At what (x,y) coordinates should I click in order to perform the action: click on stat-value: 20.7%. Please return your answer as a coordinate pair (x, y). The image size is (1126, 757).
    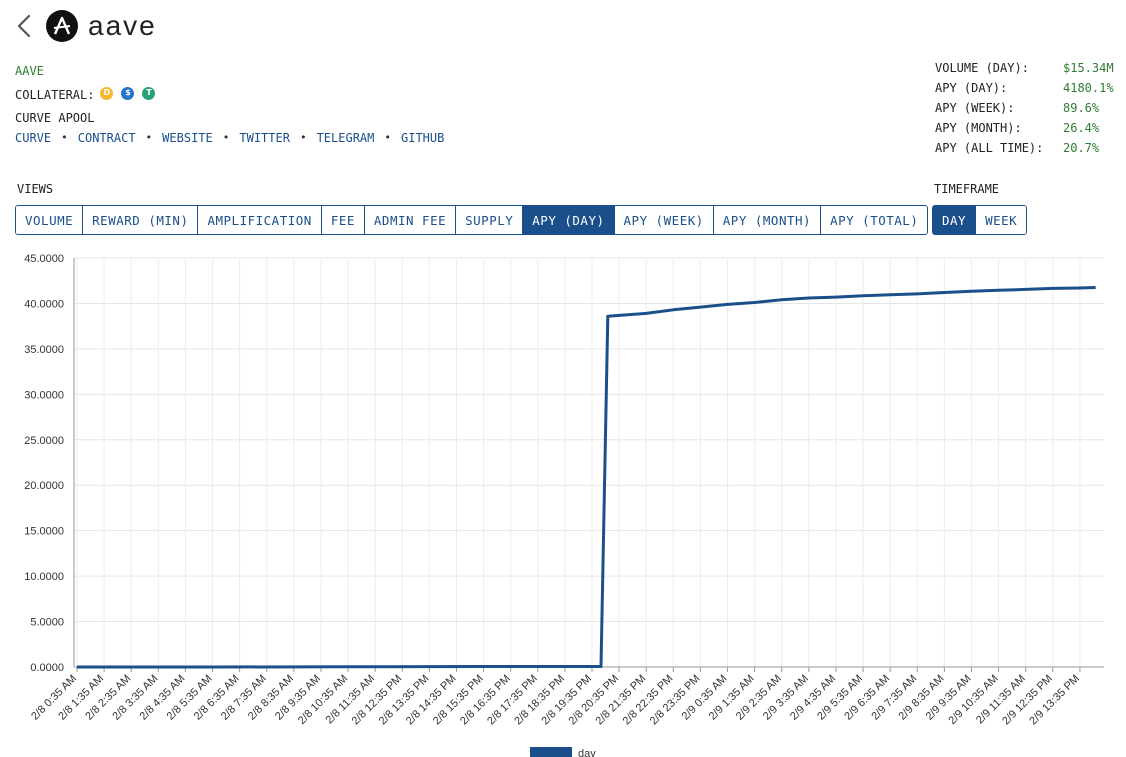
    Looking at the image, I should click on (1081, 148).